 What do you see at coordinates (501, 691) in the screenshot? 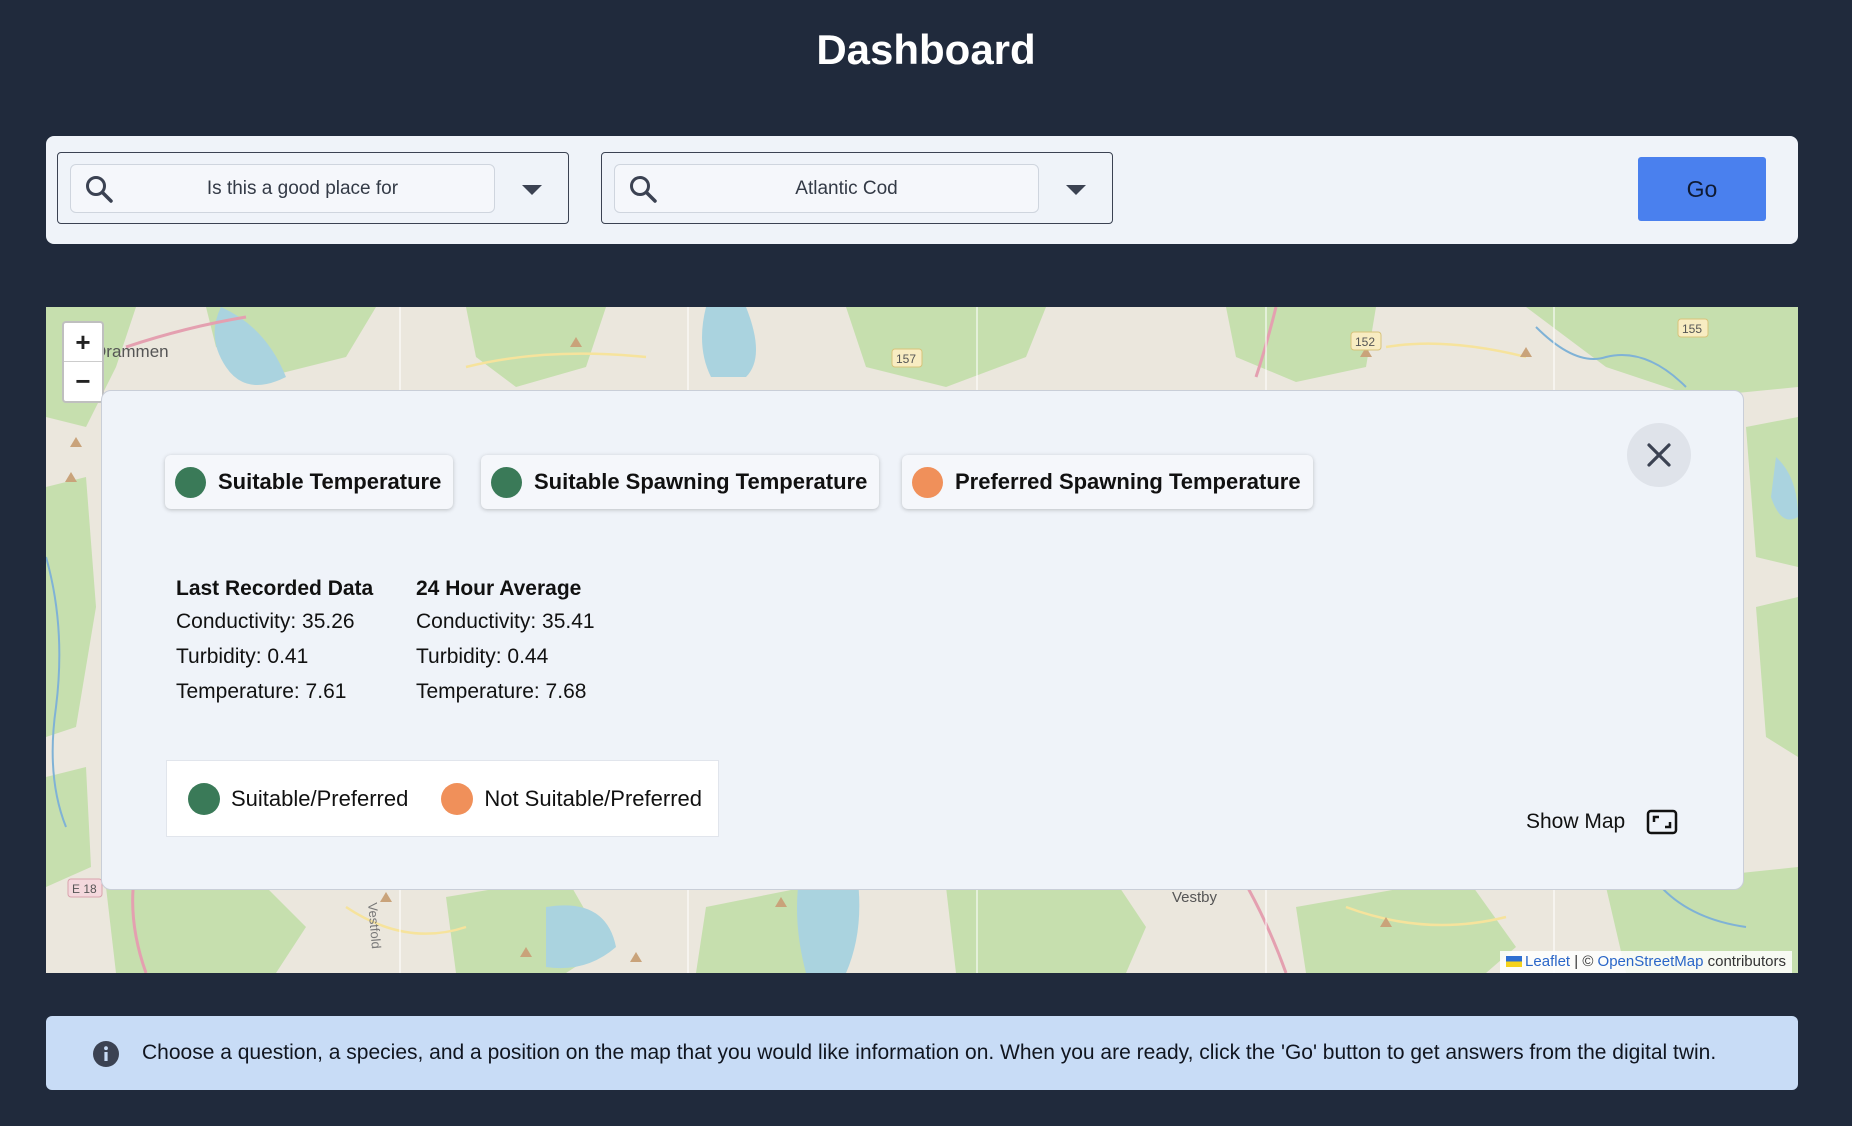
I see `average-temperature: Temperature: 7.68` at bounding box center [501, 691].